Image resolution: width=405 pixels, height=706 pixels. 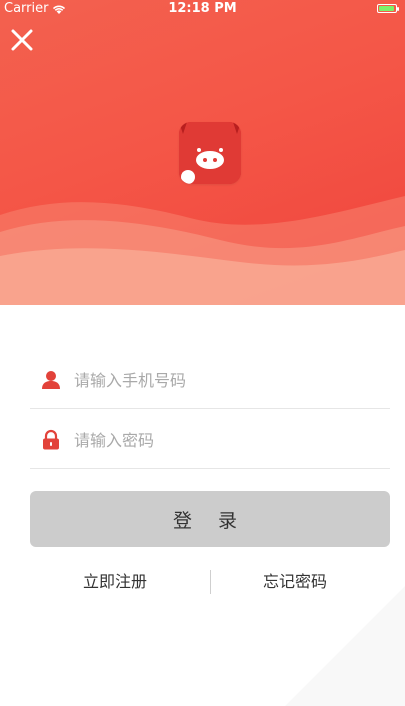 What do you see at coordinates (51, 380) in the screenshot?
I see `user-icon` at bounding box center [51, 380].